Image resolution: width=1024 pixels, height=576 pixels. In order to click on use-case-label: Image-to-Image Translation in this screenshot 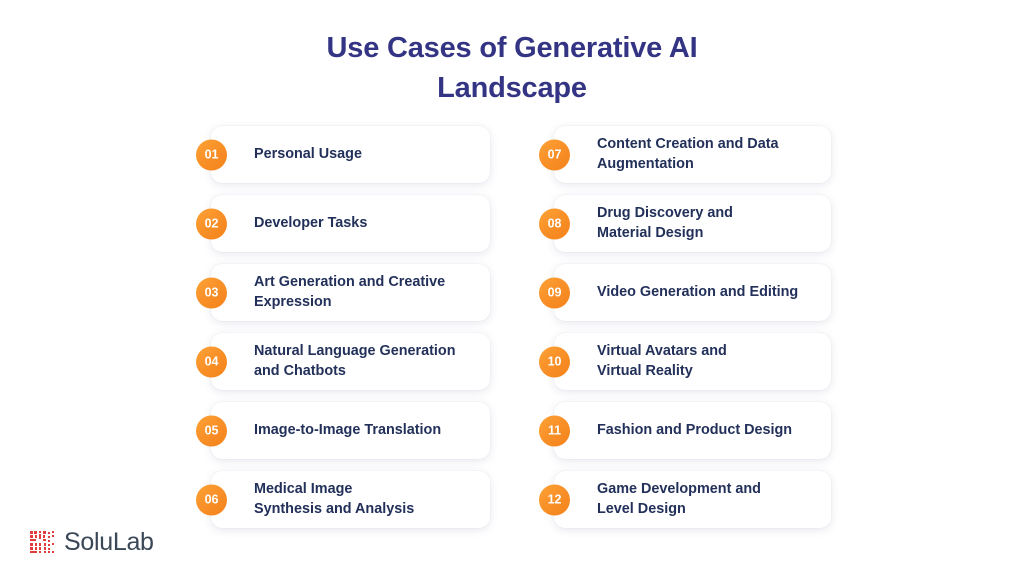, I will do `click(348, 429)`.